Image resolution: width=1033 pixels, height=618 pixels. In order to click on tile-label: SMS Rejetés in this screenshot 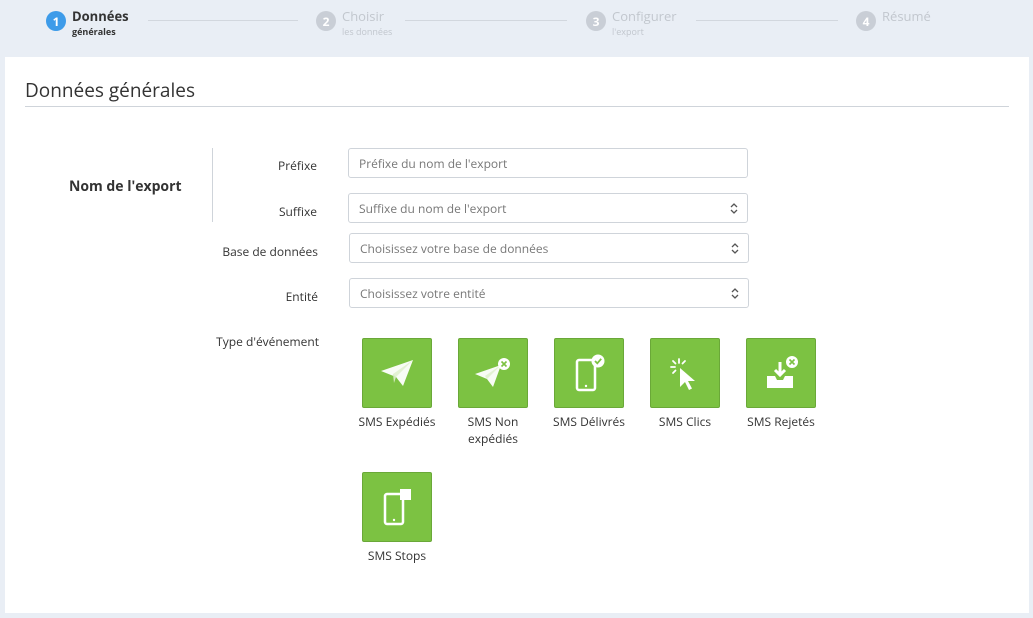, I will do `click(781, 421)`.